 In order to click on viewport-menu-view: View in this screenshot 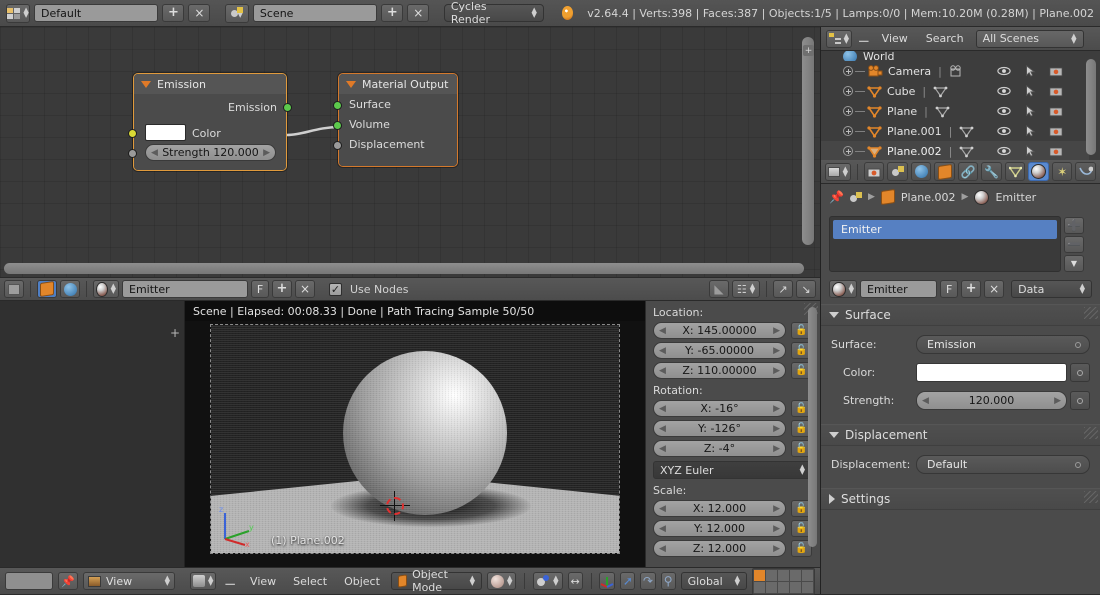, I will do `click(263, 581)`.